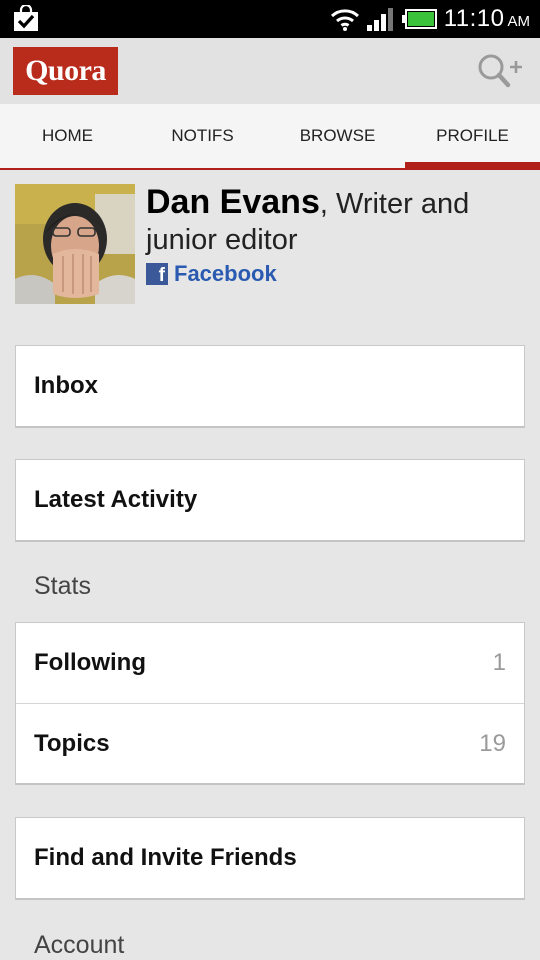 The height and width of the screenshot is (960, 540). I want to click on account-heading: Account, so click(79, 945).